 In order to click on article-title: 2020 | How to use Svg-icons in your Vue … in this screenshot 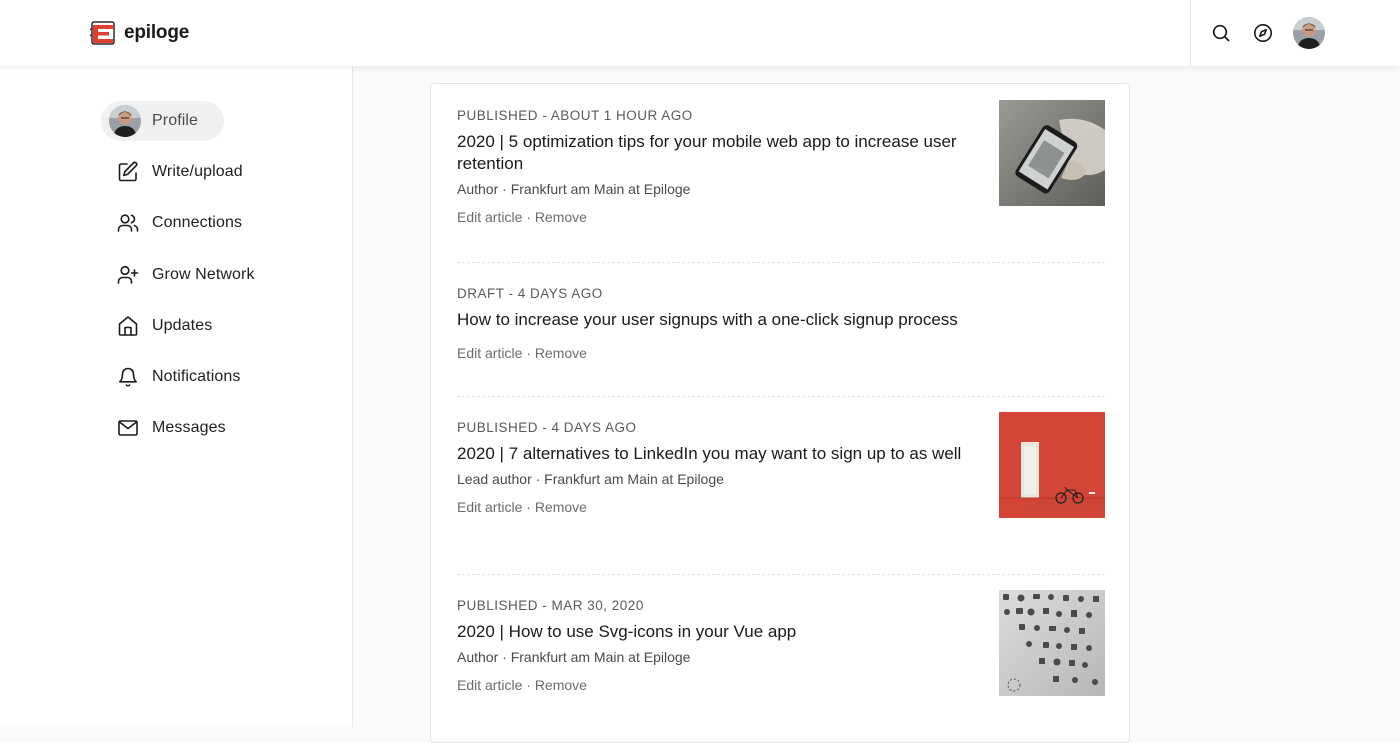, I will do `click(717, 632)`.